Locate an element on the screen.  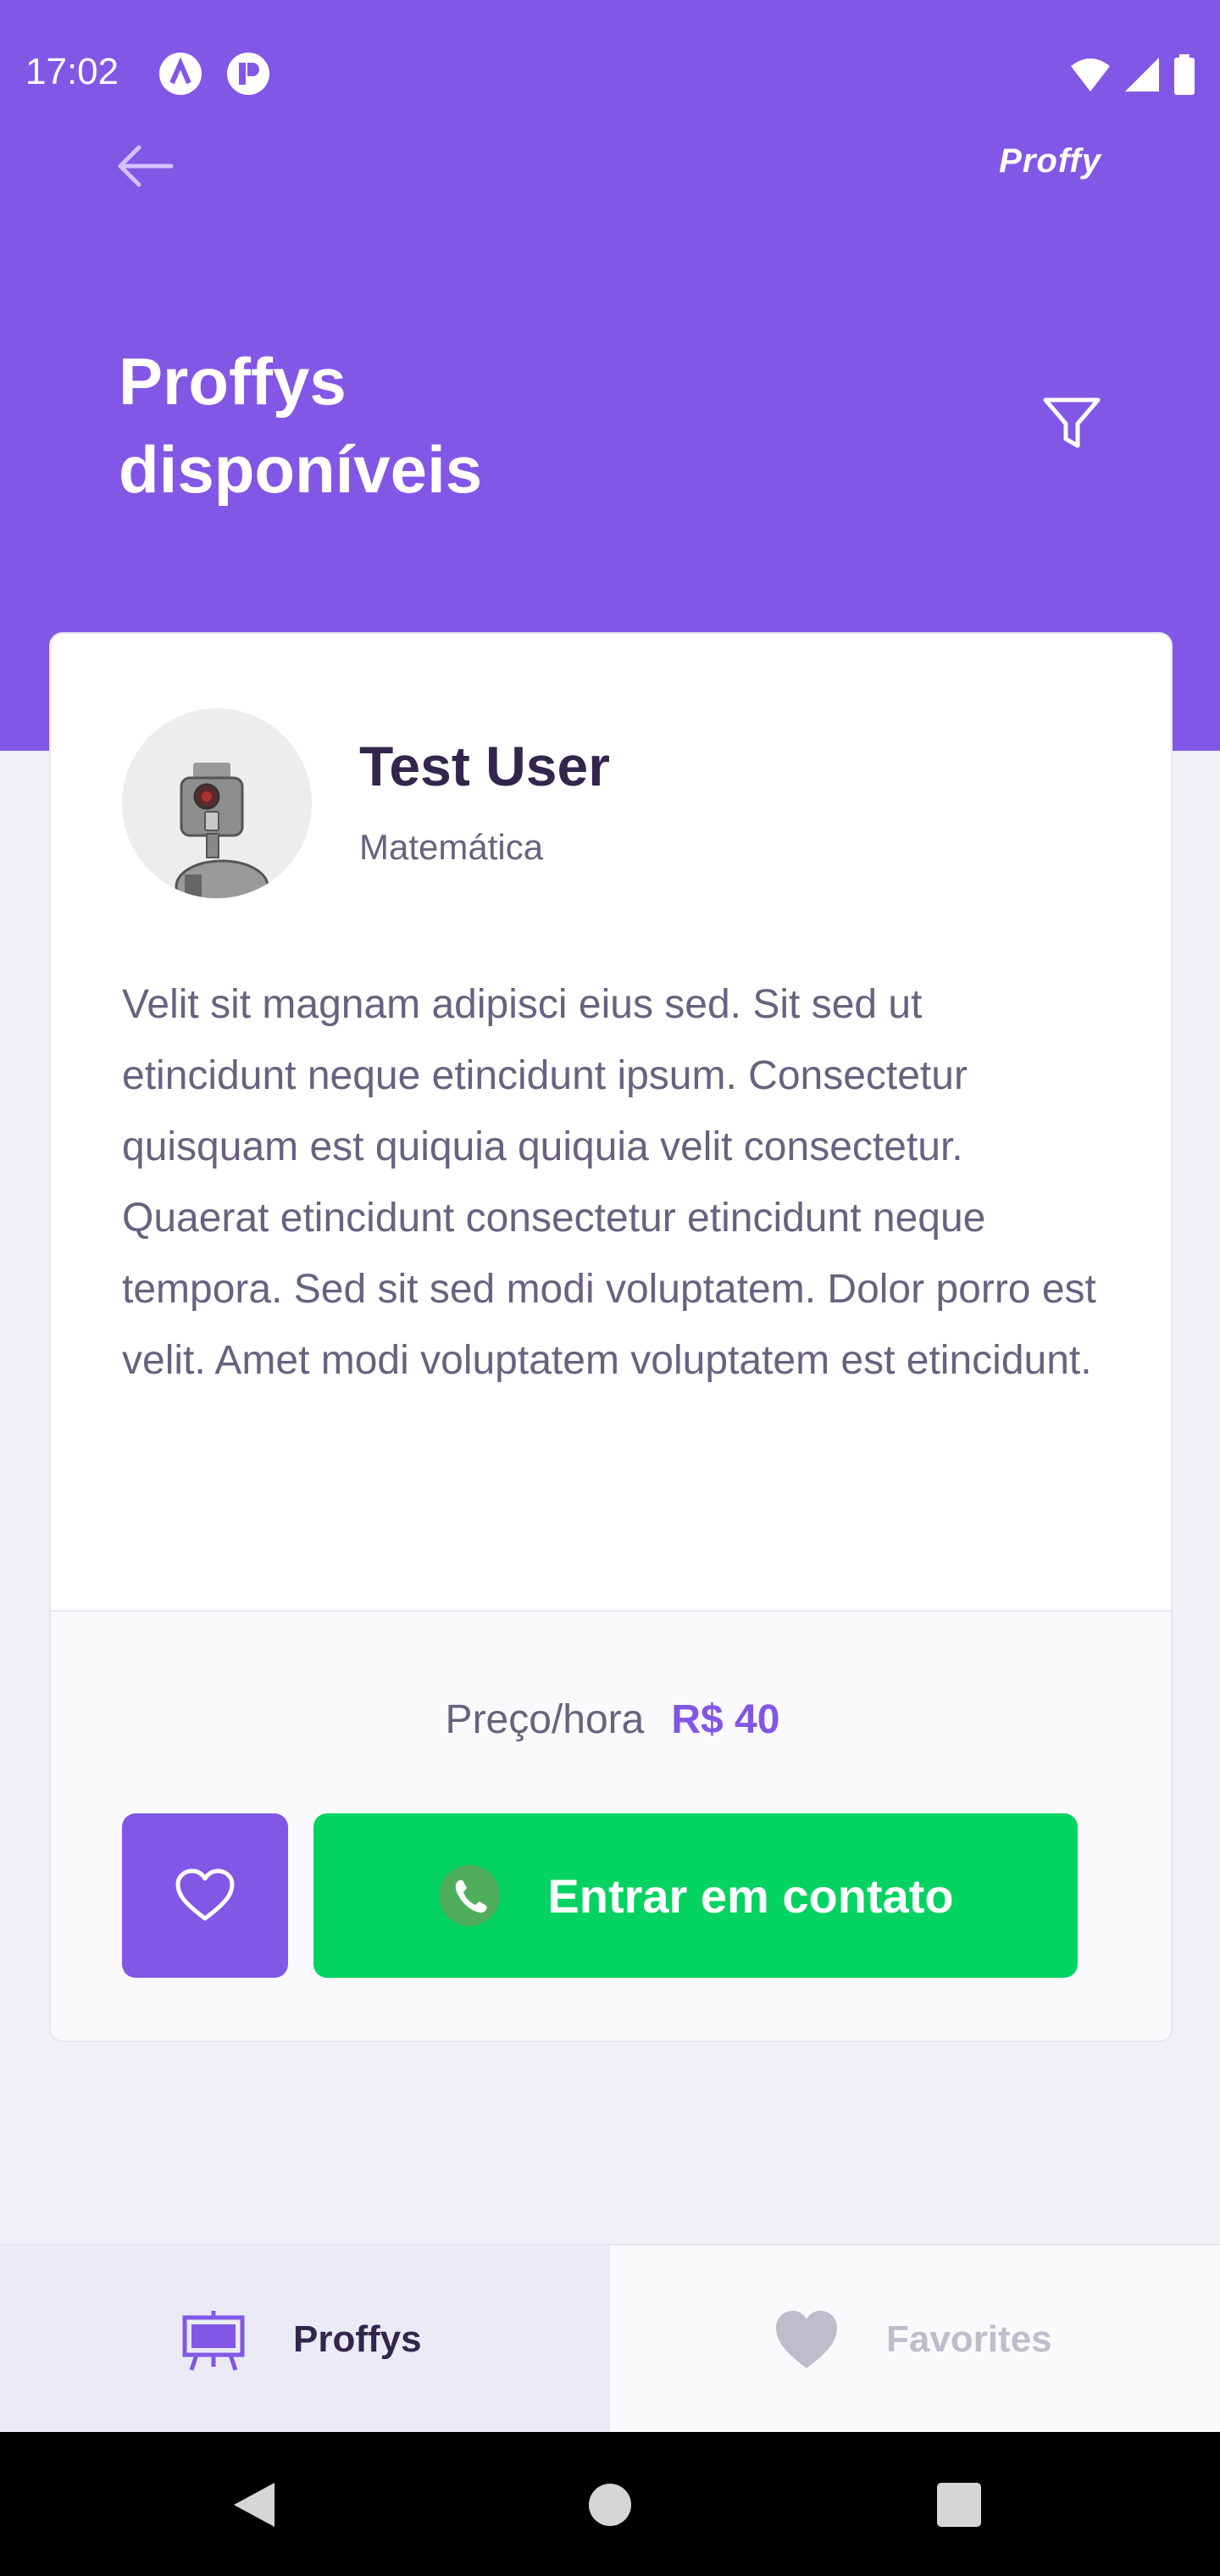
brand-logo: Proffy is located at coordinates (1050, 161).